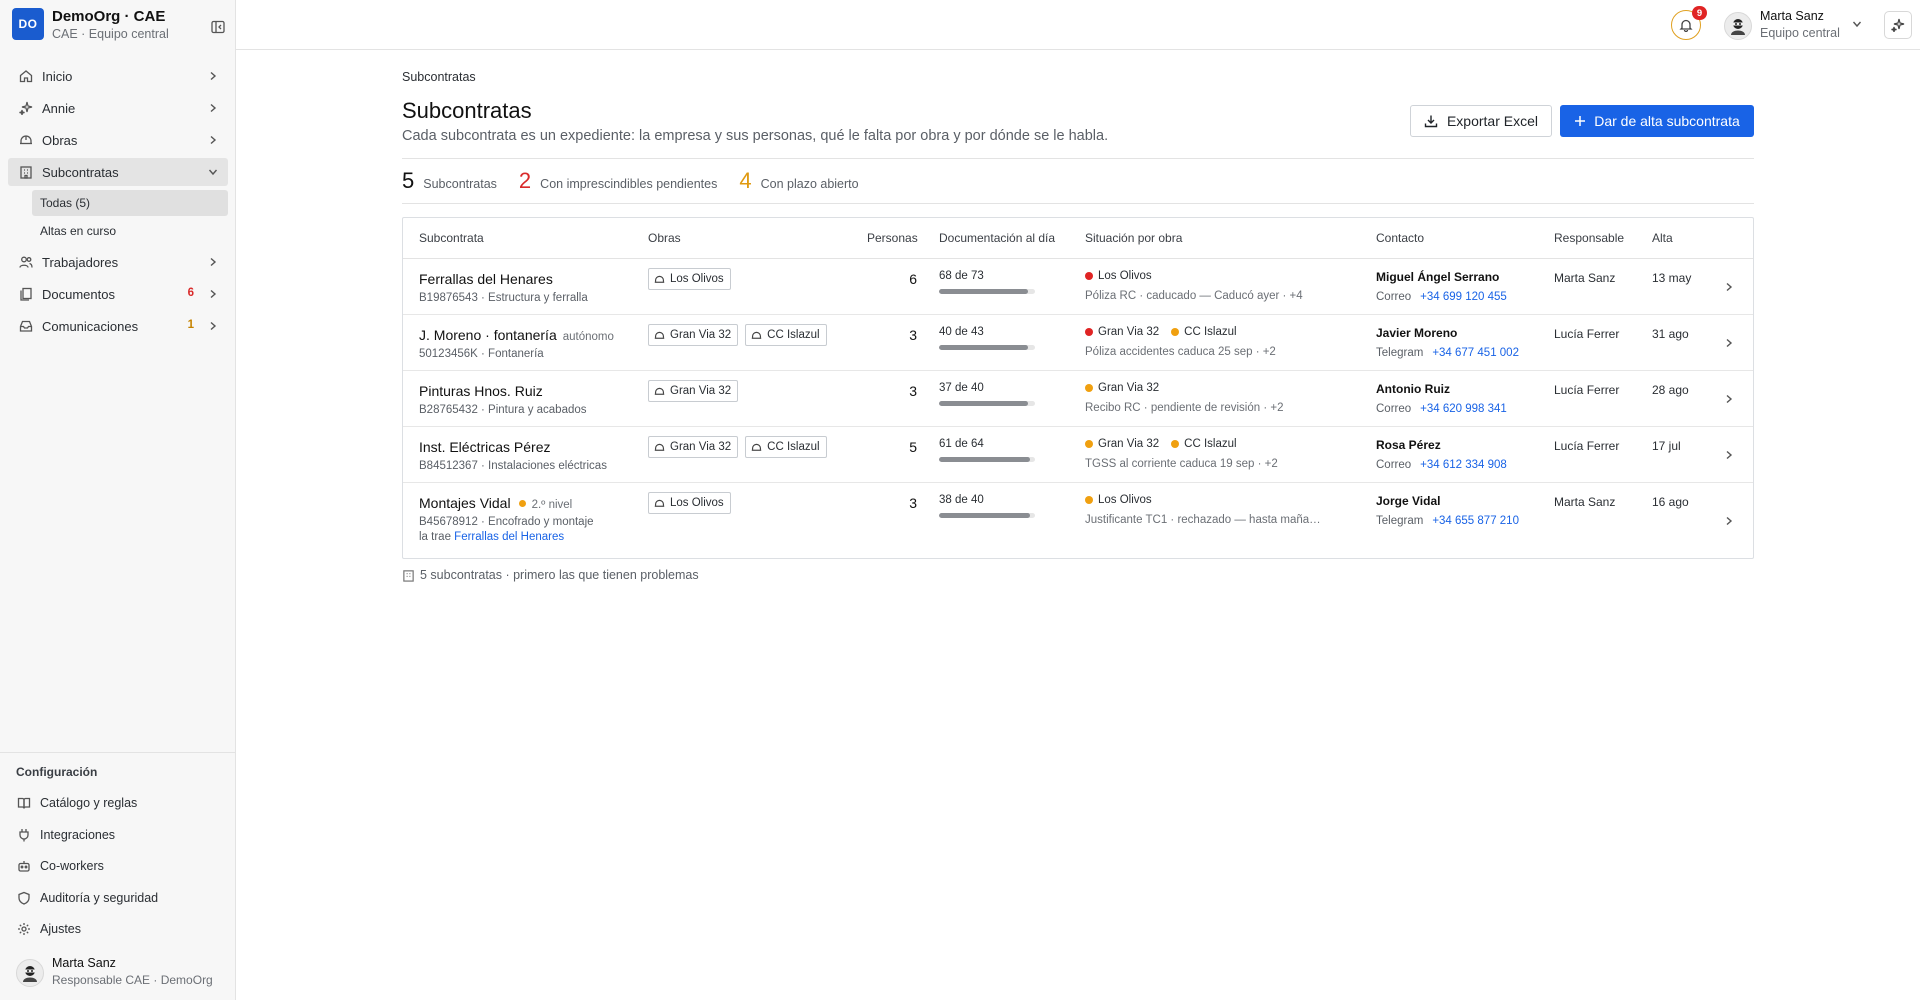 The width and height of the screenshot is (1920, 1000). What do you see at coordinates (118, 76) in the screenshot?
I see `nav-item-inicio: Inicio` at bounding box center [118, 76].